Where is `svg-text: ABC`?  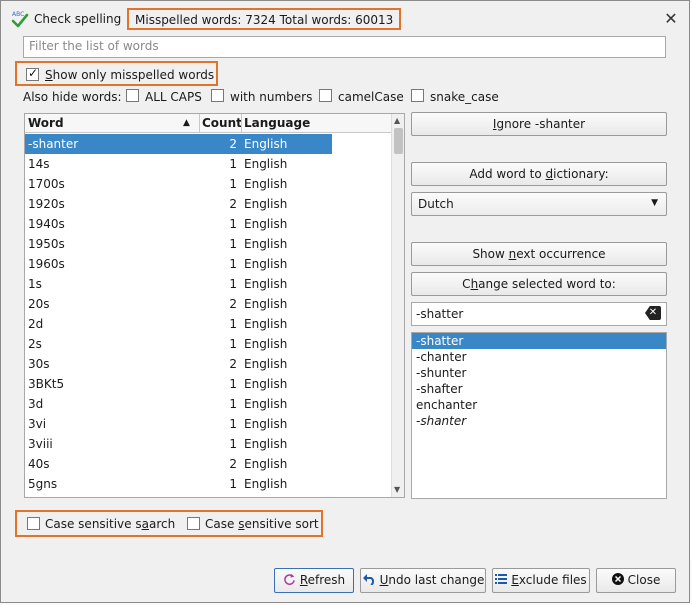
svg-text: ABC is located at coordinates (18, 14).